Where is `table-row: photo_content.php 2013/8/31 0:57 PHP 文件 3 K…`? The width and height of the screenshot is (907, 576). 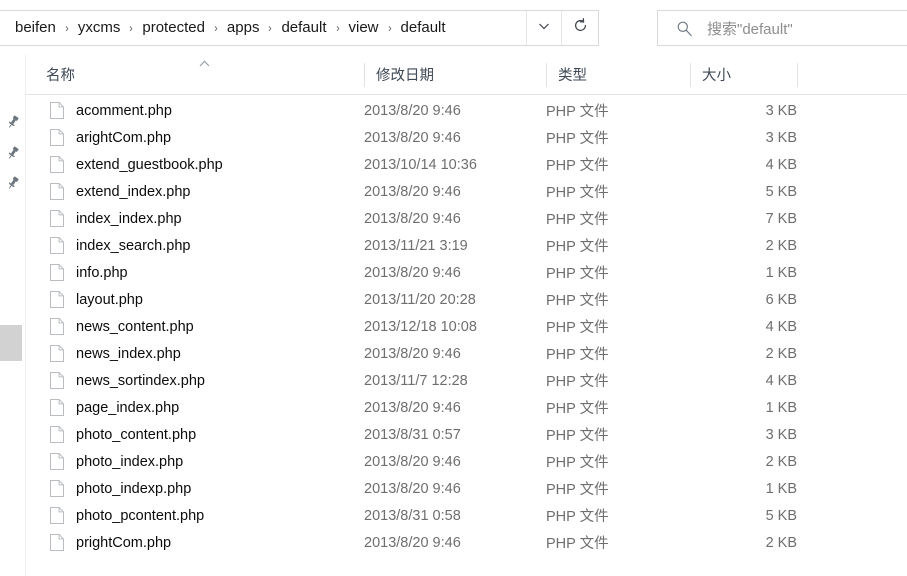
table-row: photo_content.php 2013/8/31 0:57 PHP 文件 3 K… is located at coordinates (466, 434).